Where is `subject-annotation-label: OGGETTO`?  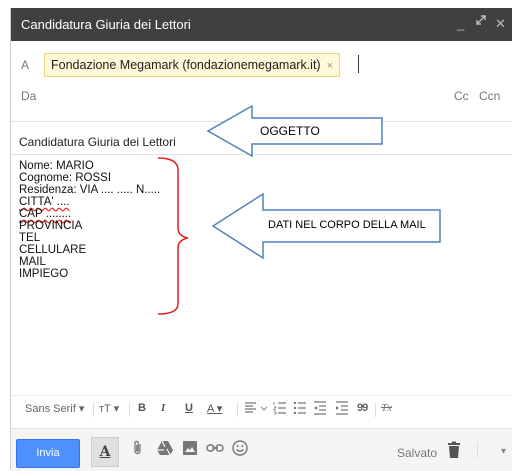 subject-annotation-label: OGGETTO is located at coordinates (290, 131).